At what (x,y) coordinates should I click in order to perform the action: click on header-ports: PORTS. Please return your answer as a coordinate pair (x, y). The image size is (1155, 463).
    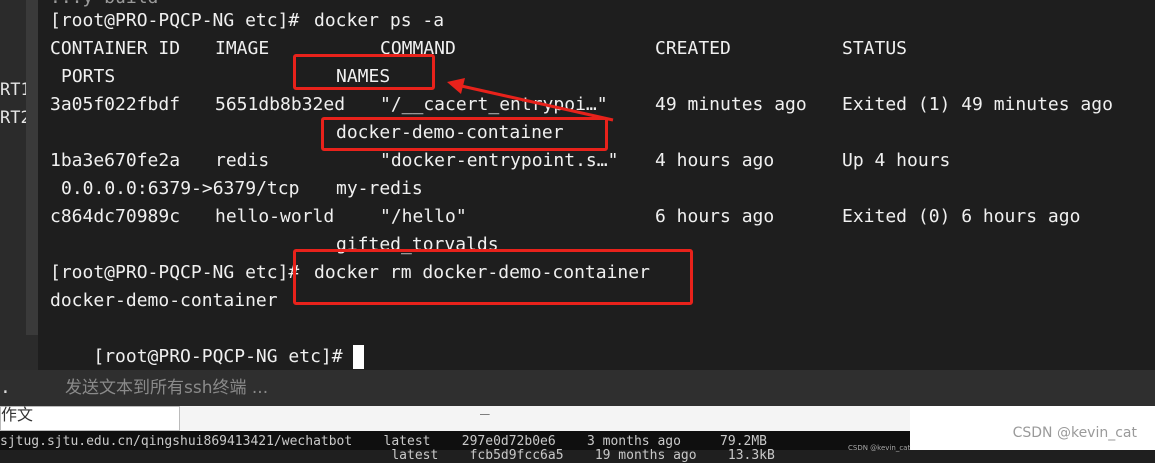
    Looking at the image, I should click on (88, 76).